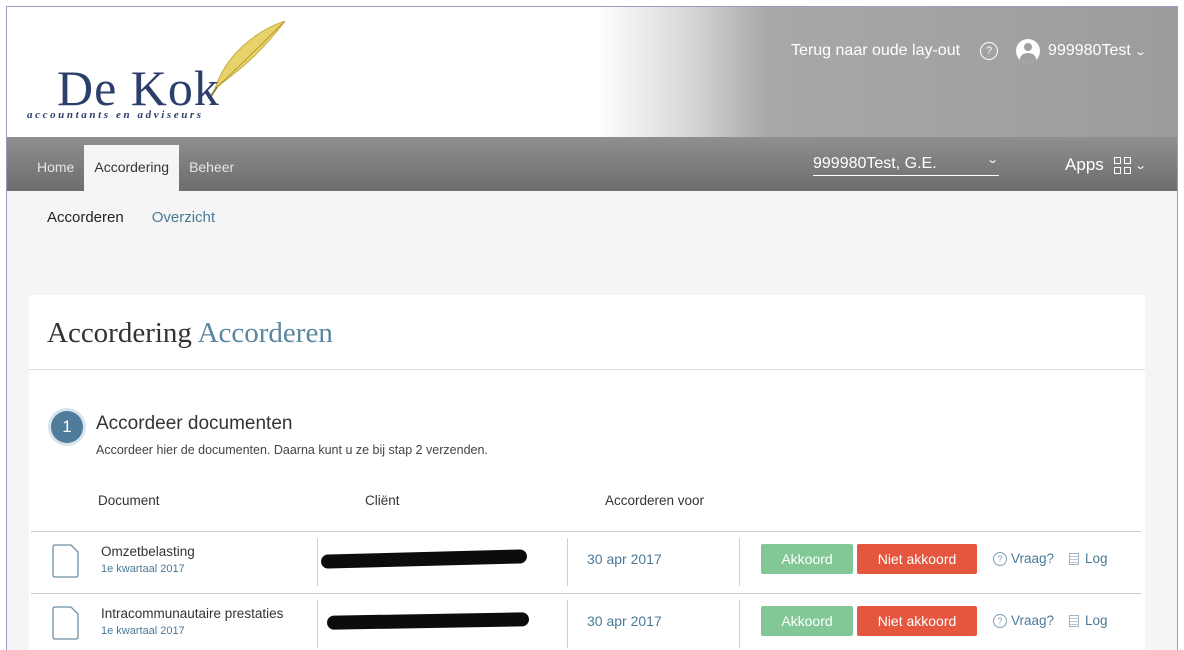 The height and width of the screenshot is (650, 1184). Describe the element at coordinates (211, 168) in the screenshot. I see `tab-beheer: Beheer` at that location.